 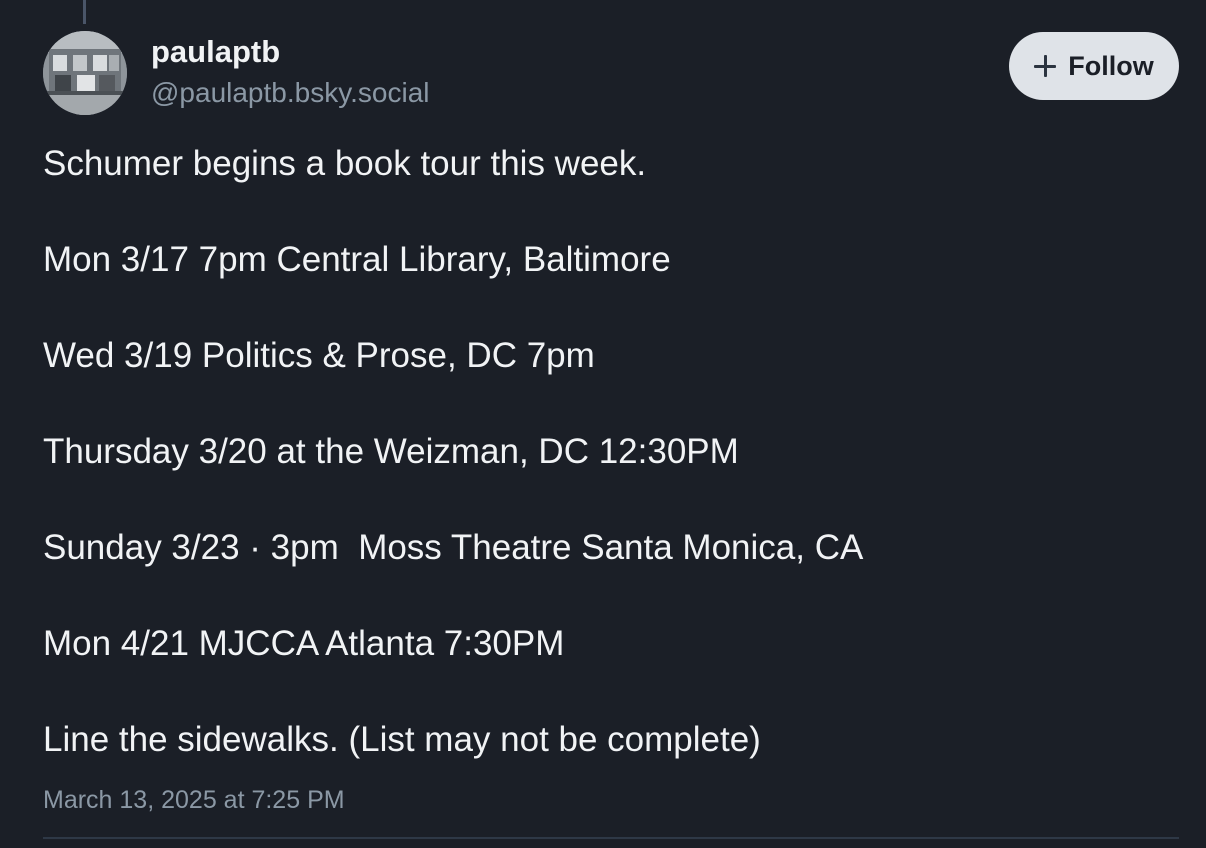 I want to click on follow-button-label: Follow, so click(x=1111, y=65).